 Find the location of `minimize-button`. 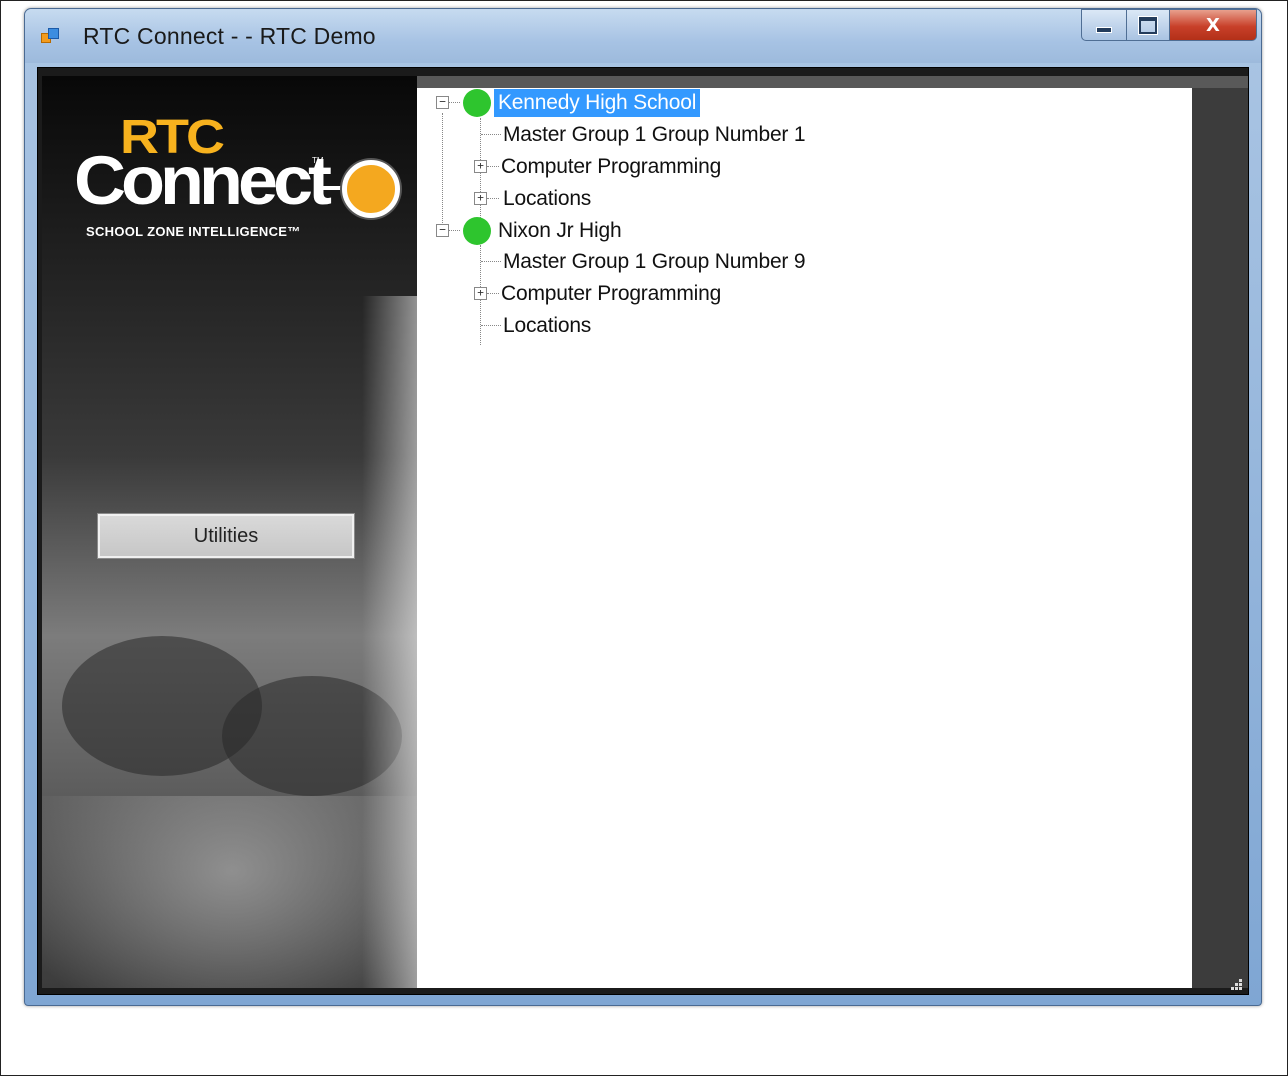

minimize-button is located at coordinates (1104, 25).